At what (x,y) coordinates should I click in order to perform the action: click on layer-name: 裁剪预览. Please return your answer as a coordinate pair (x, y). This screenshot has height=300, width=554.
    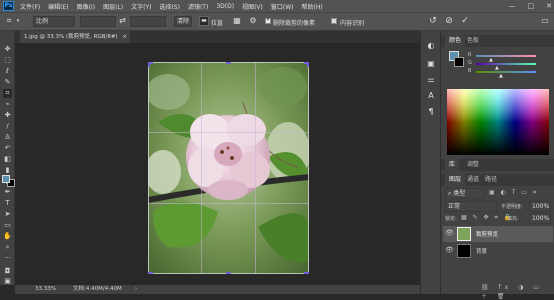
    Looking at the image, I should click on (487, 234).